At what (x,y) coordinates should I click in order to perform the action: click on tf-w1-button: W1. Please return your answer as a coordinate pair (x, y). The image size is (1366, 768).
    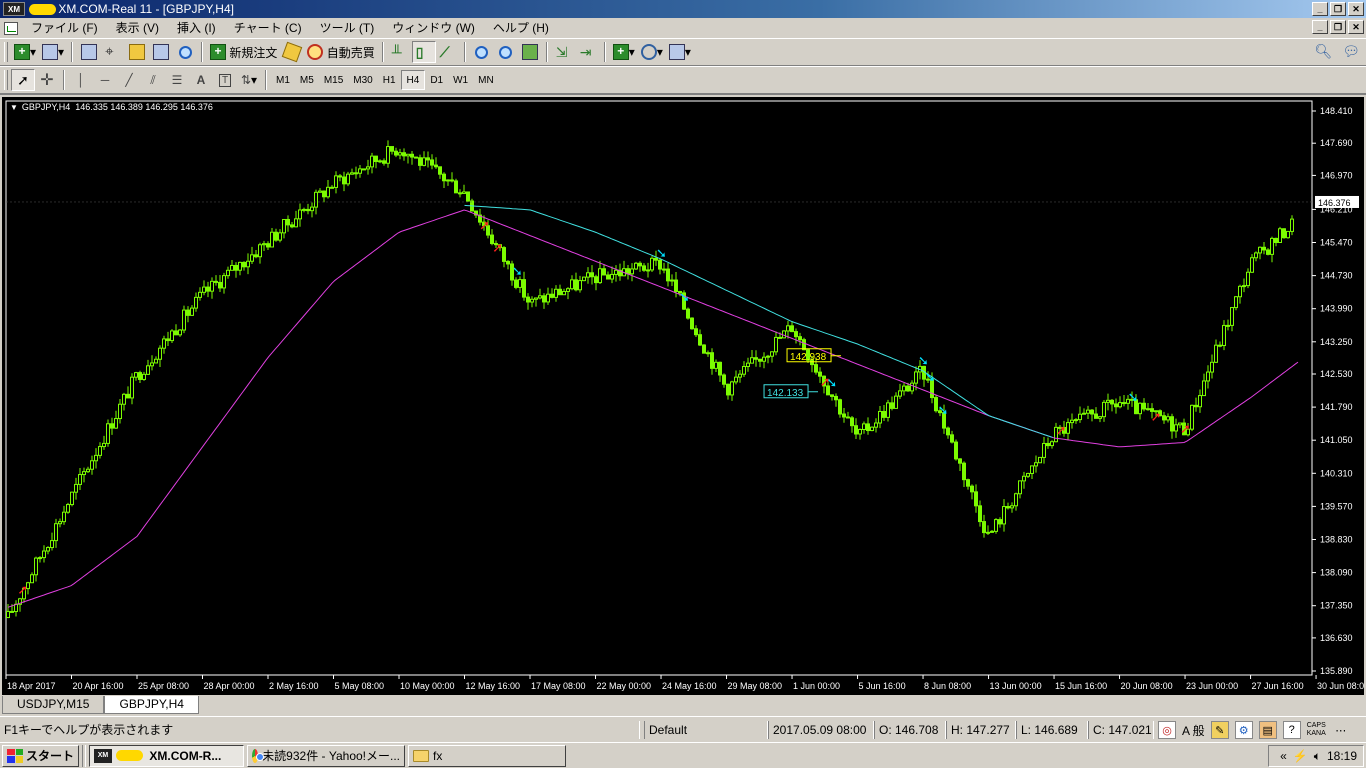
    Looking at the image, I should click on (460, 80).